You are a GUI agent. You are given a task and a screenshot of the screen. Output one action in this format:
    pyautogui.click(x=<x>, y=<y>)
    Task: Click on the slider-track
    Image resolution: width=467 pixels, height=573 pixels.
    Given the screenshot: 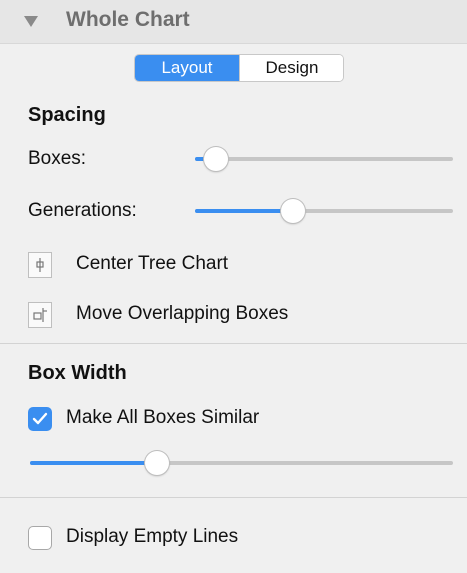 What is the action you would take?
    pyautogui.click(x=324, y=159)
    